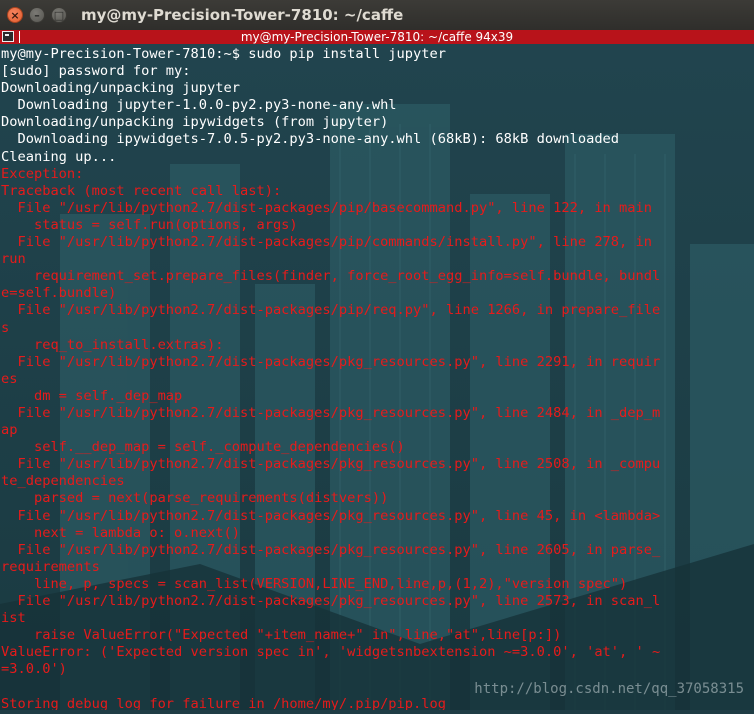 The height and width of the screenshot is (714, 754). Describe the element at coordinates (5, 327) in the screenshot. I see `terminal-line: s` at that location.